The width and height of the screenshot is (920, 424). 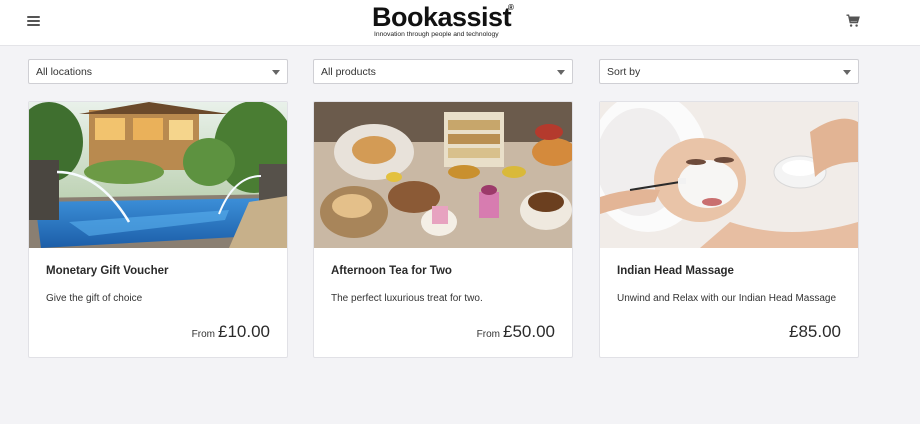 What do you see at coordinates (853, 21) in the screenshot?
I see `shopping-cart-icon` at bounding box center [853, 21].